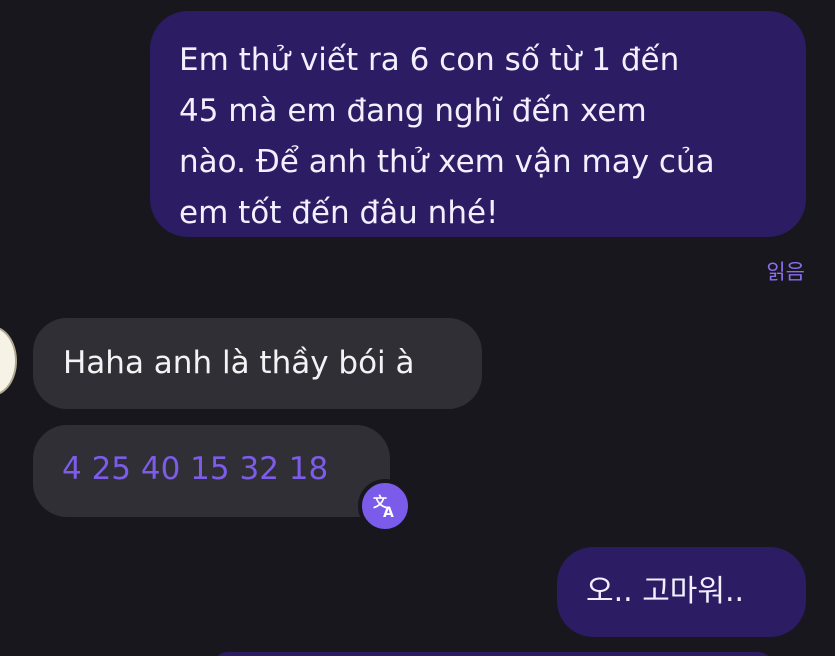 This screenshot has width=835, height=656. I want to click on received-message-bubble: 4 25 40 15 32 18, so click(211, 471).